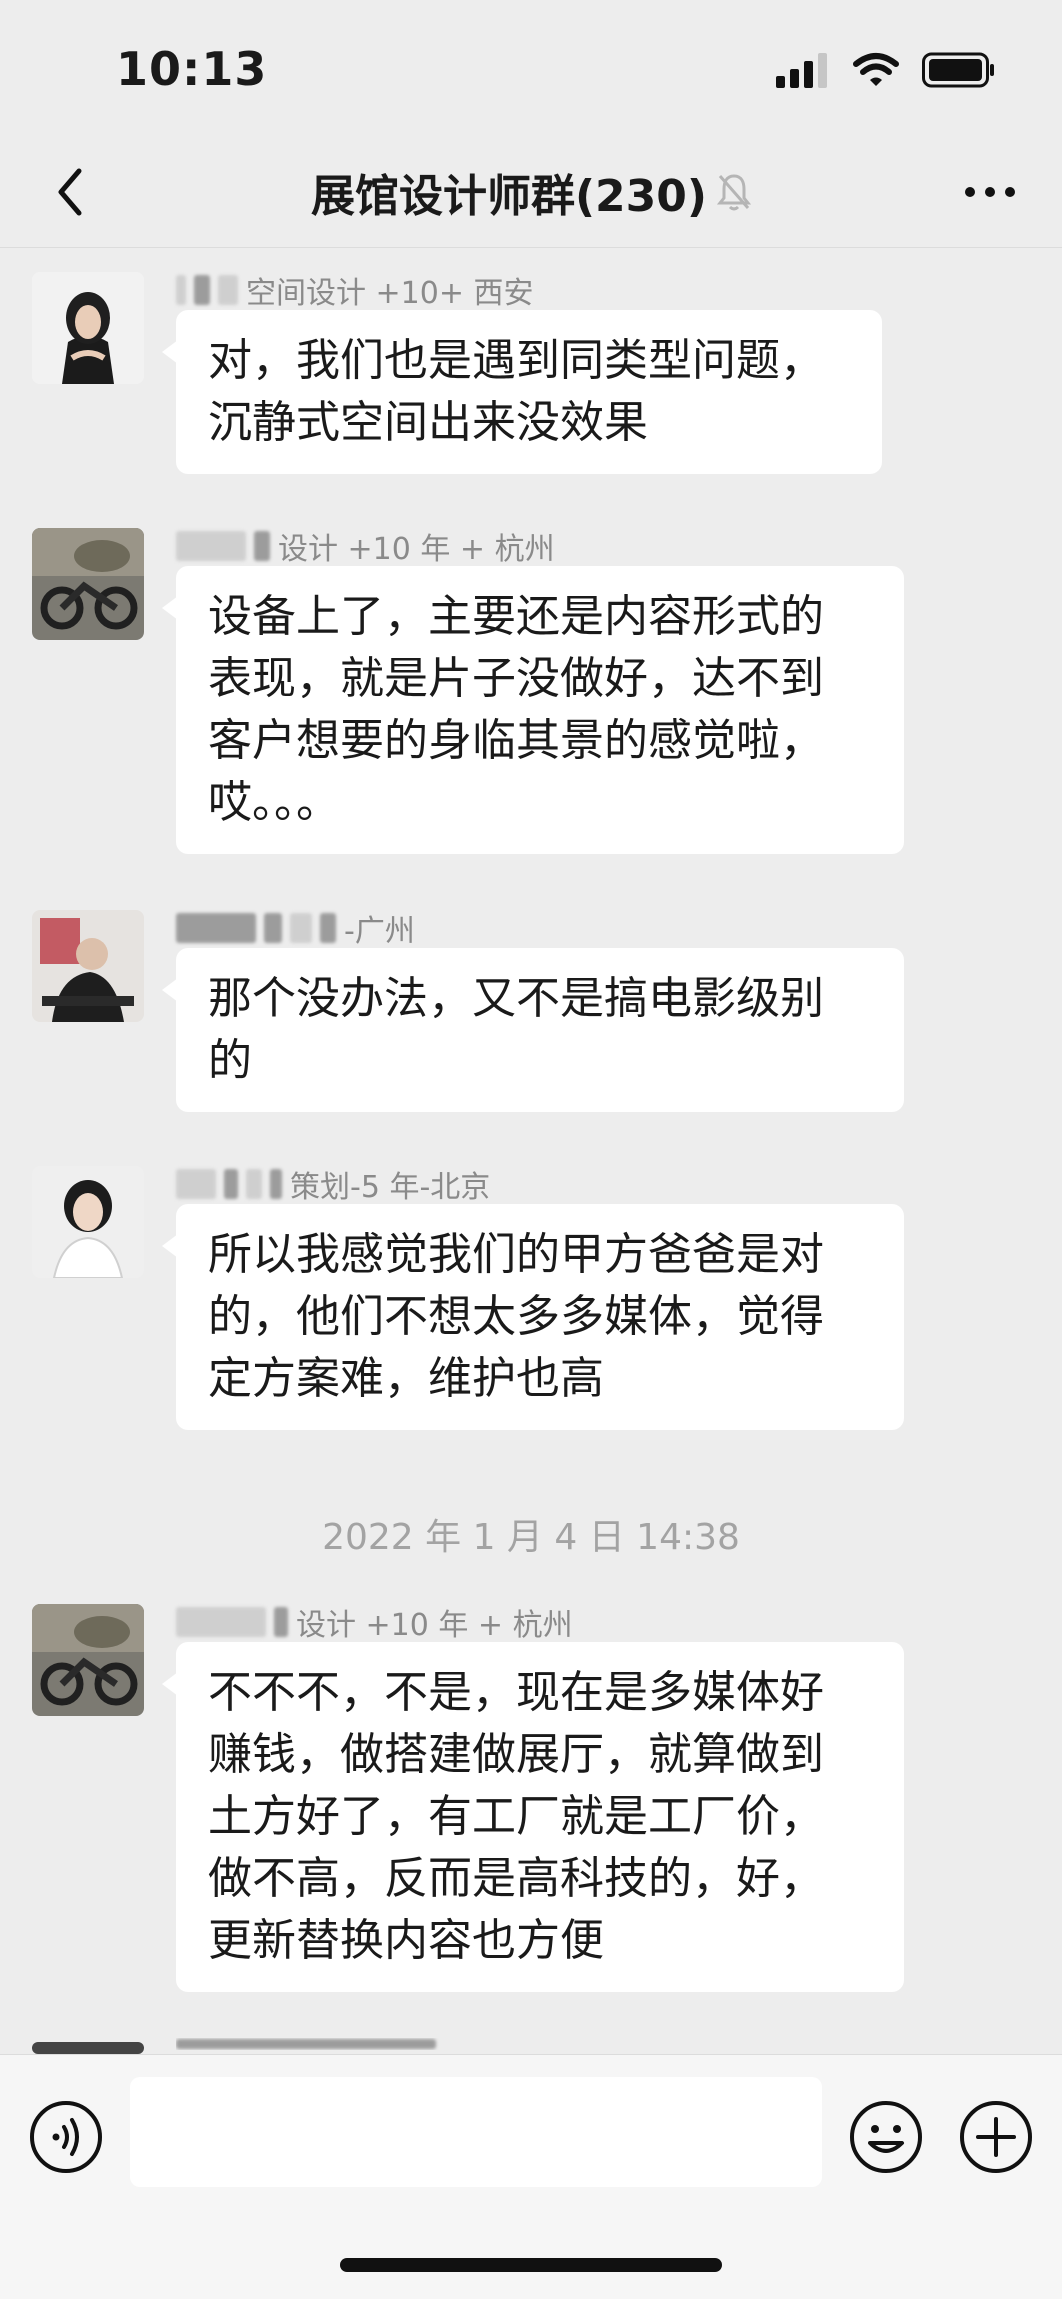 This screenshot has height=2299, width=1062. I want to click on message-bubble: 对，我们也是遇到同类型问题， 沉静式空间出来没效果, so click(522, 392).